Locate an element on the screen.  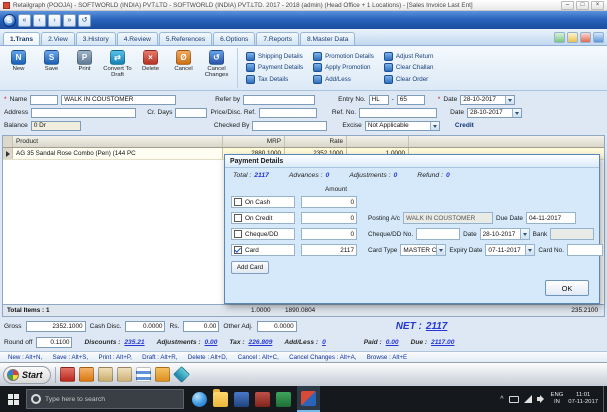
close-button: × is located at coordinates (597, 5).